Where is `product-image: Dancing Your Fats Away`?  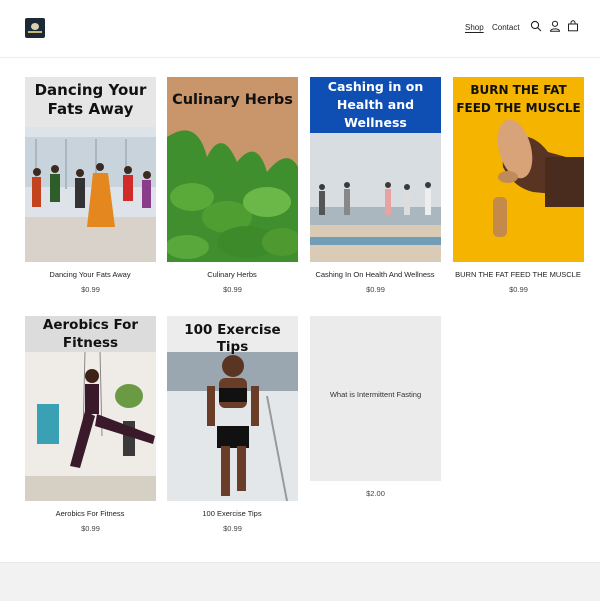
product-image: Dancing Your Fats Away is located at coordinates (90, 169).